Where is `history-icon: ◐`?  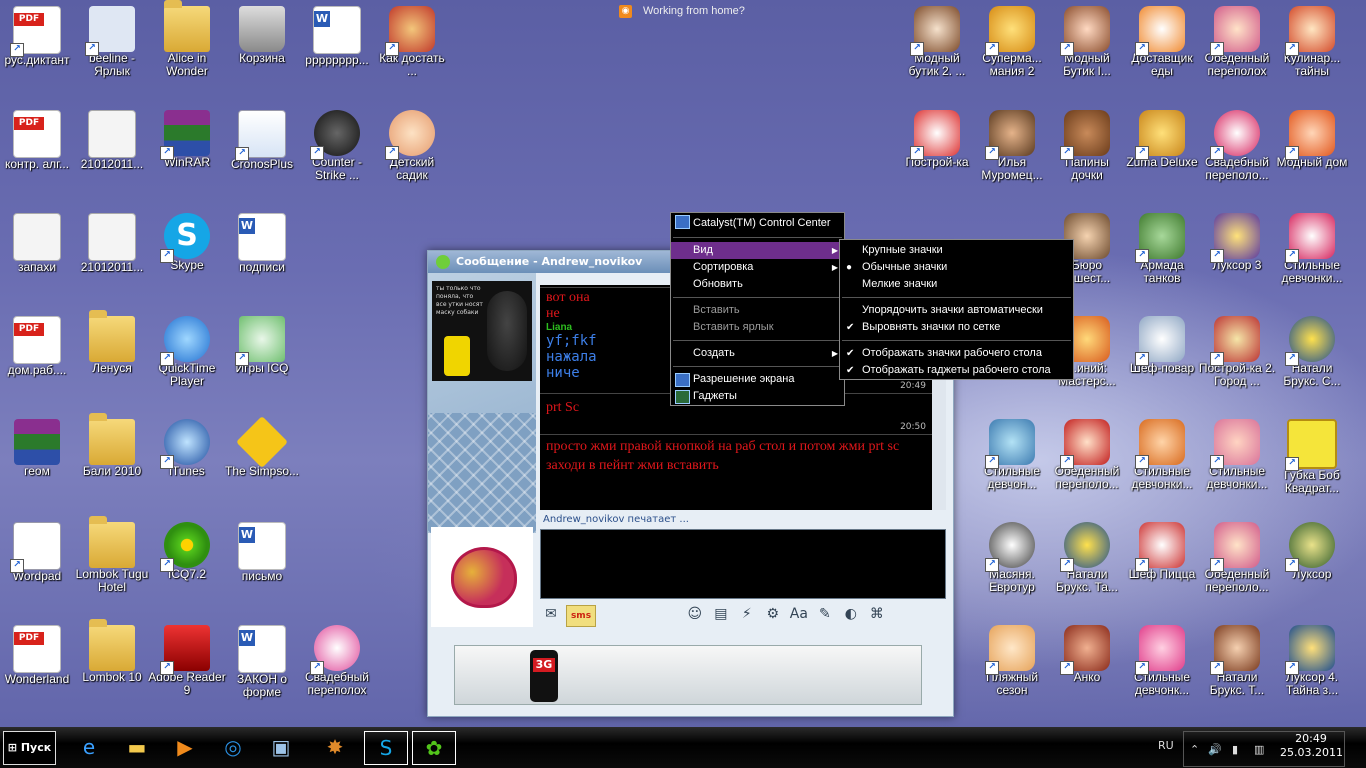 history-icon: ◐ is located at coordinates (851, 614).